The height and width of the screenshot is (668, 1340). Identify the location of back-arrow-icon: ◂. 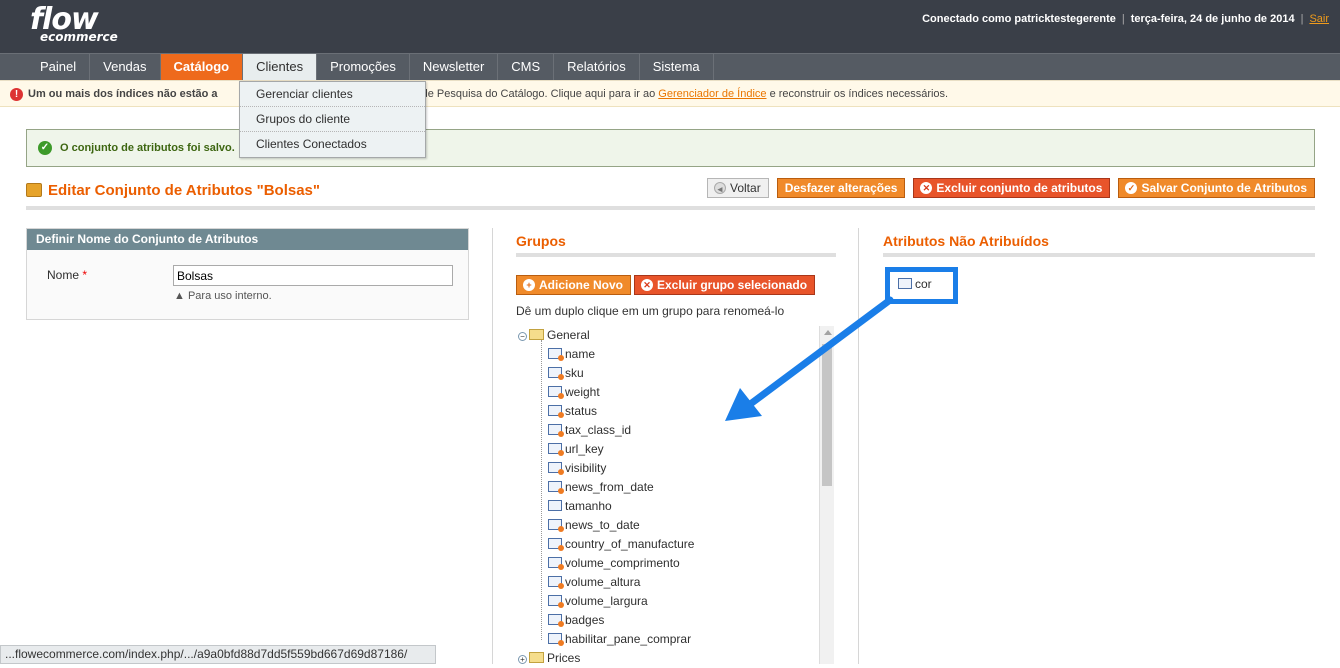
(720, 188).